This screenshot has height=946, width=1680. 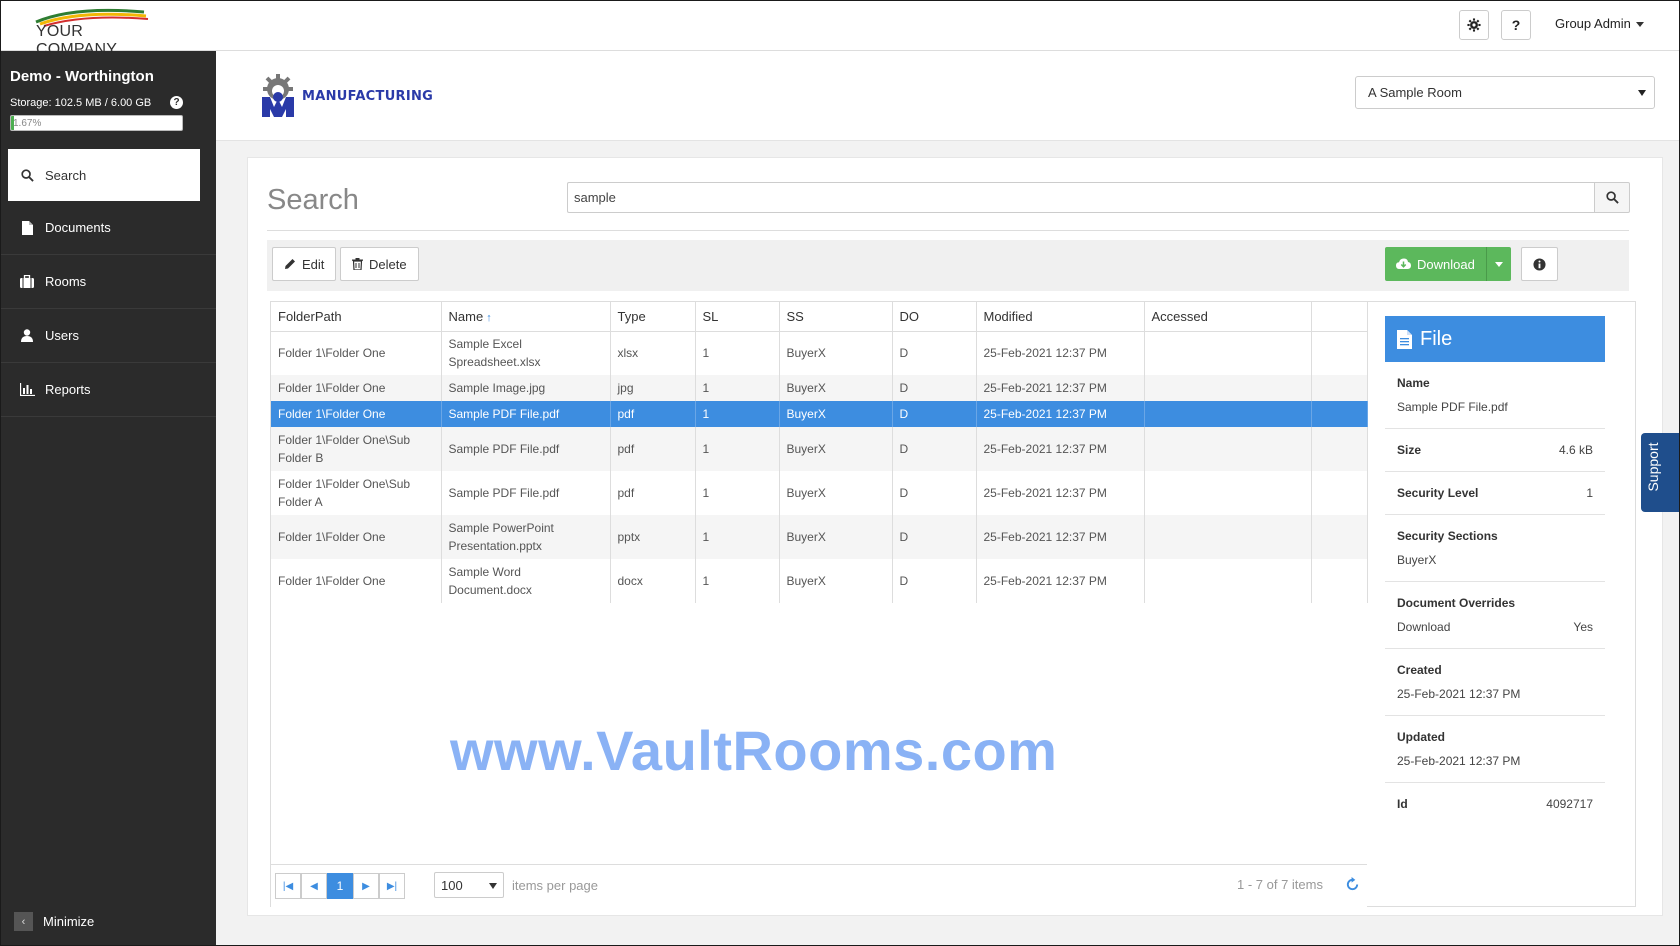 What do you see at coordinates (1352, 886) in the screenshot?
I see `refresh-icon` at bounding box center [1352, 886].